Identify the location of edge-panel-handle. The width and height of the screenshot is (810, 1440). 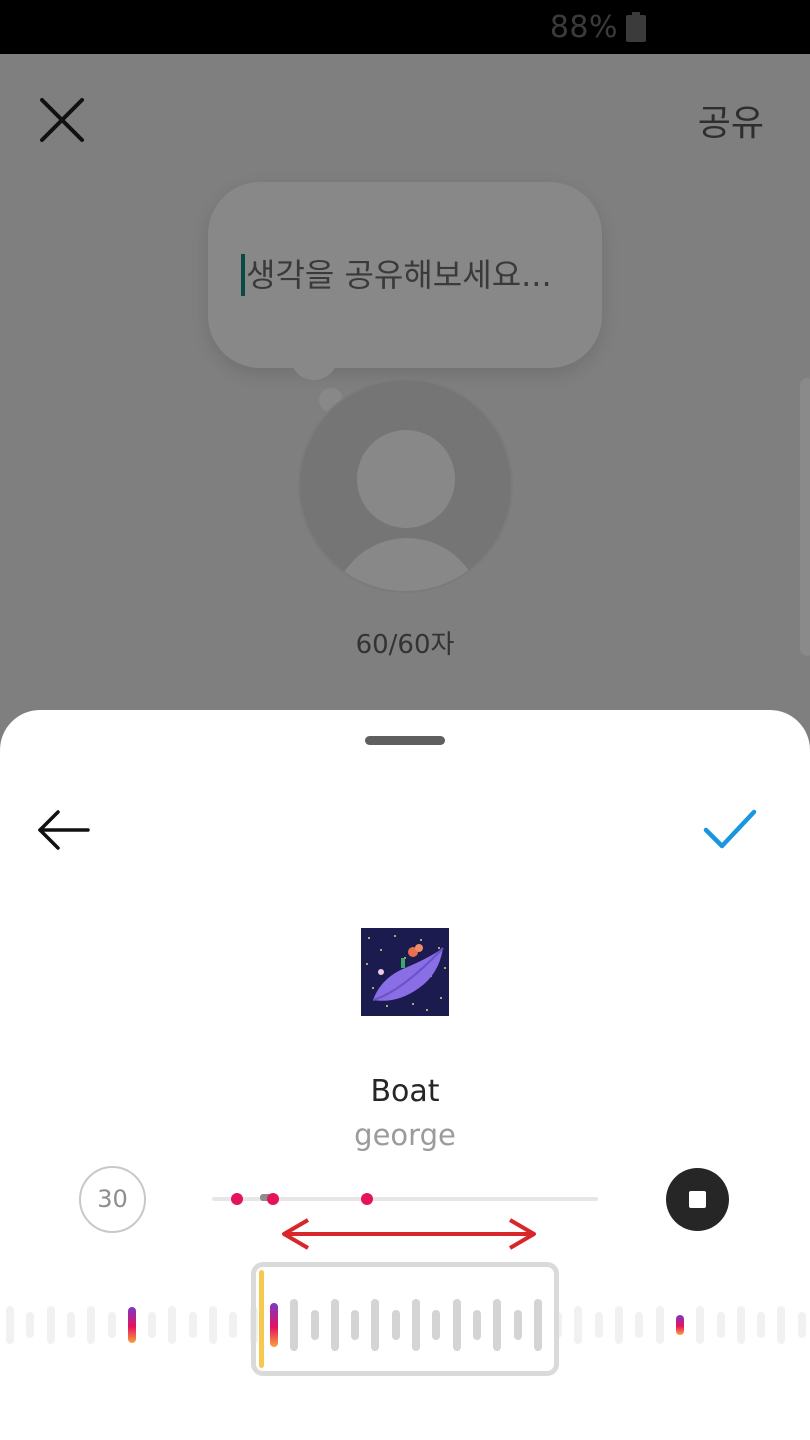
(805, 517).